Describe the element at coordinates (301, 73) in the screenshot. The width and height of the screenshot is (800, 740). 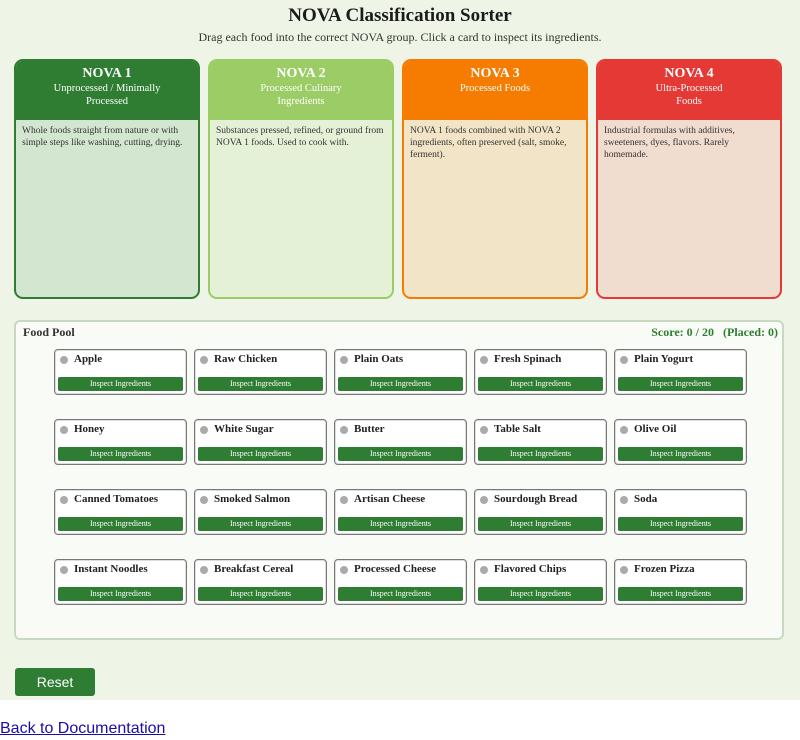
I see `bin-name: NOVA 2` at that location.